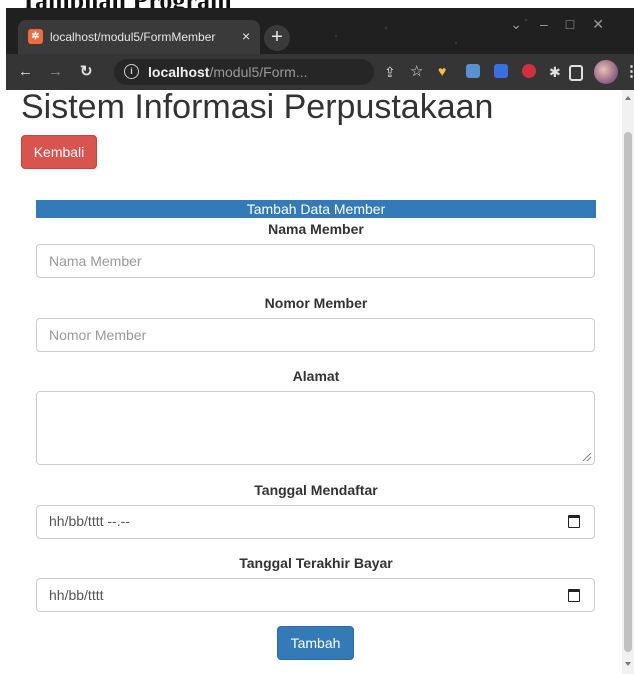  What do you see at coordinates (553, 24) in the screenshot?
I see `minimize-icon: –` at bounding box center [553, 24].